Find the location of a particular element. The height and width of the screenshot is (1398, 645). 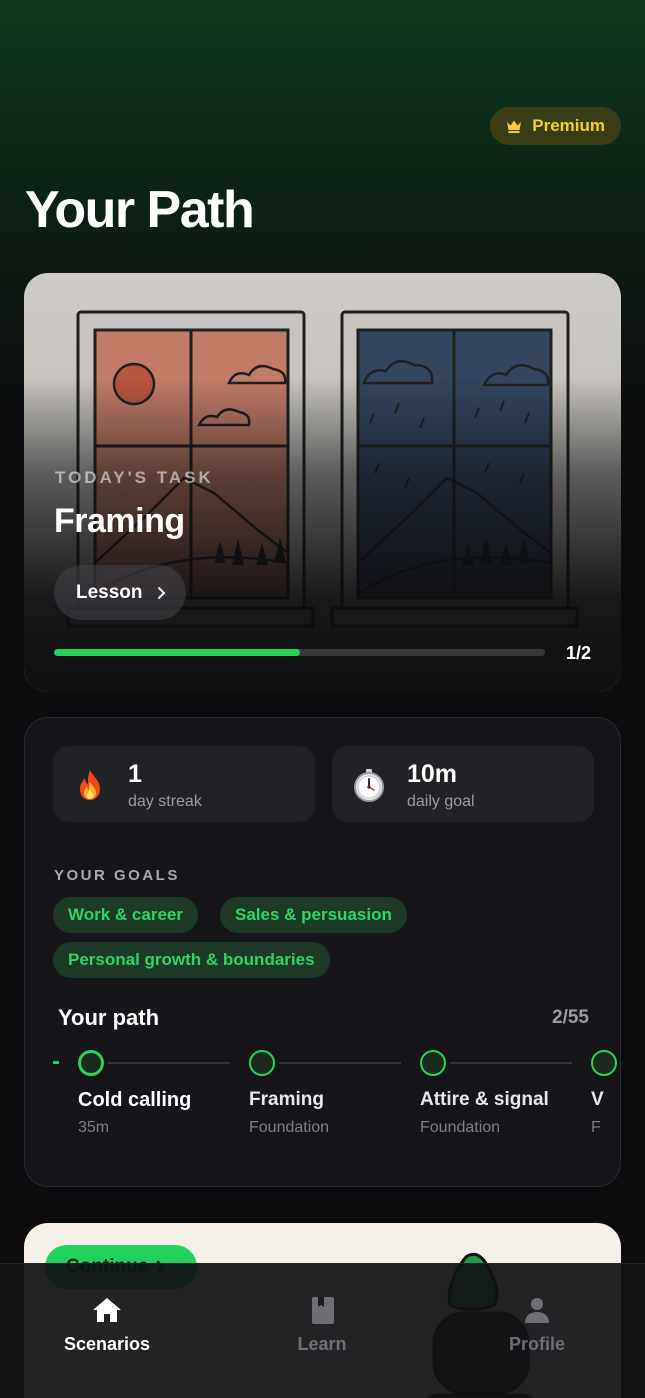

page-title: Your Path is located at coordinates (140, 210).